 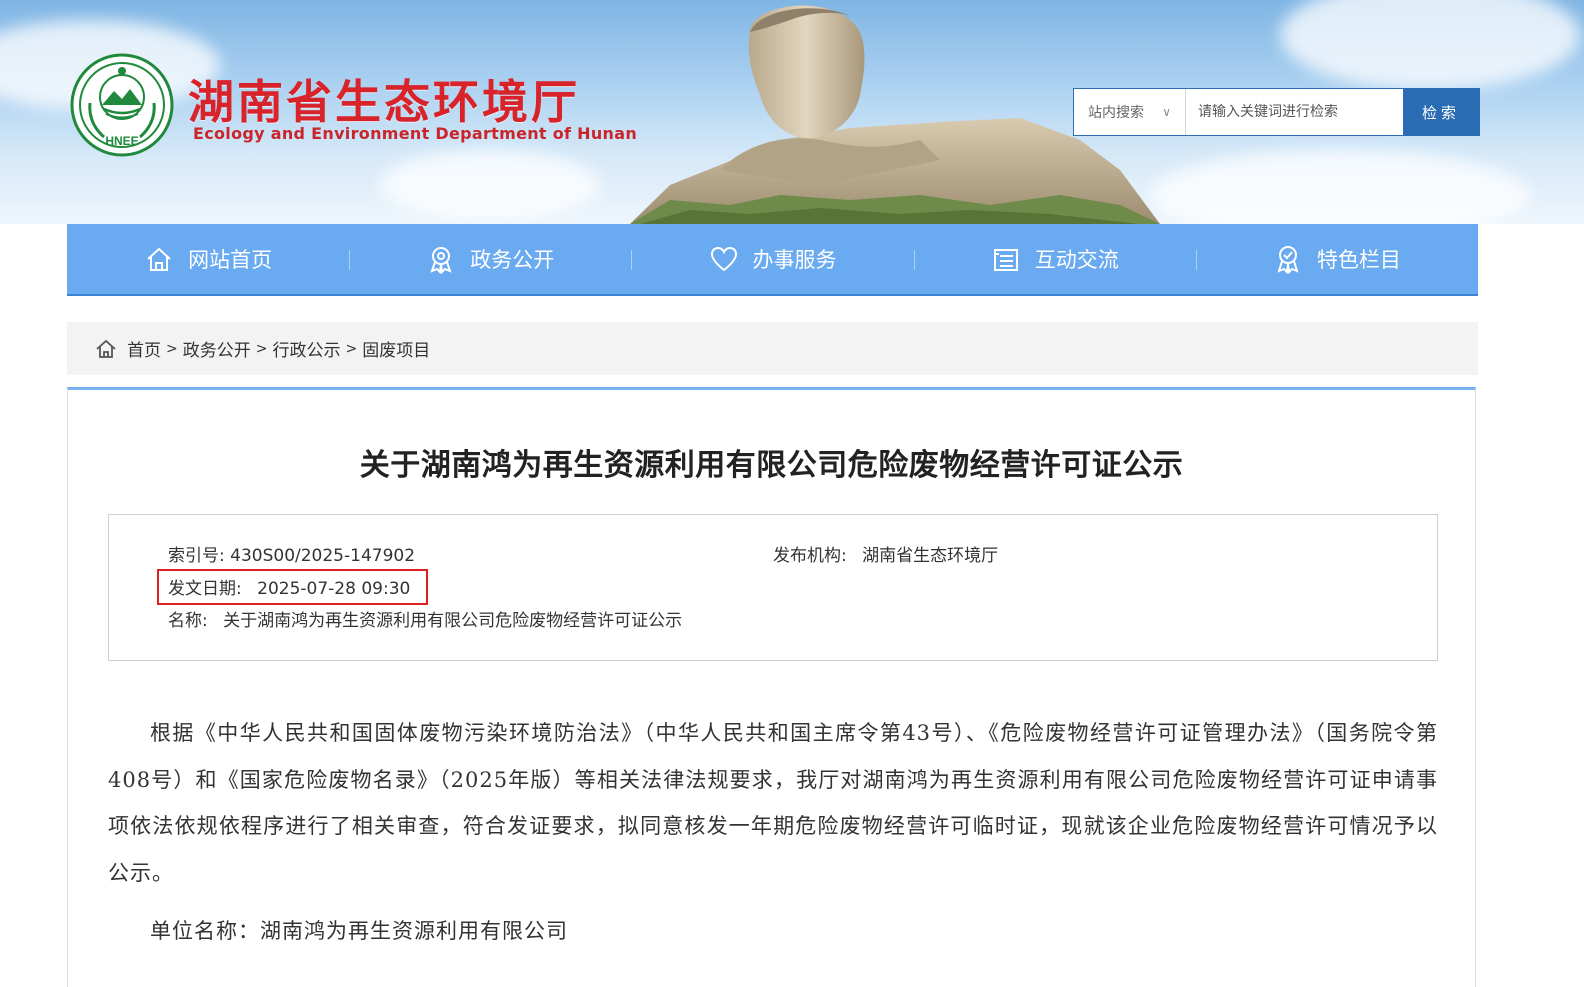 What do you see at coordinates (1166, 112) in the screenshot?
I see `chevron-down-icon: ∨` at bounding box center [1166, 112].